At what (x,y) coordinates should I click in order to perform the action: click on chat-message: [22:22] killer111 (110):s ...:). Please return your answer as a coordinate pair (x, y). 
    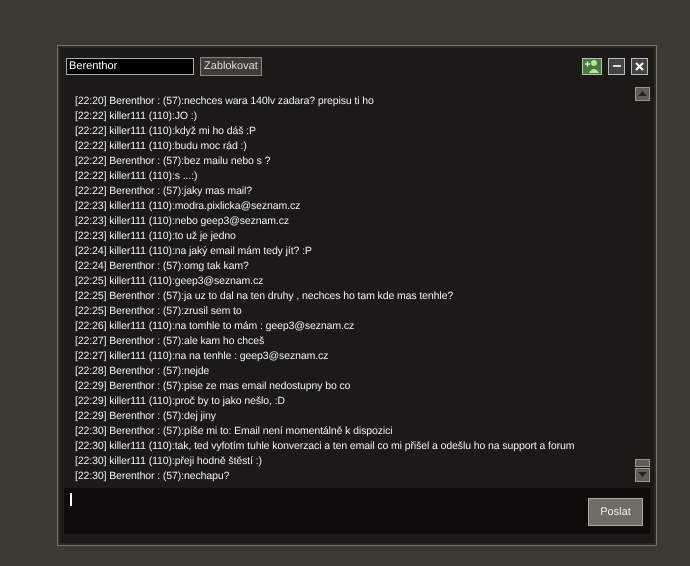
    Looking at the image, I should click on (136, 176).